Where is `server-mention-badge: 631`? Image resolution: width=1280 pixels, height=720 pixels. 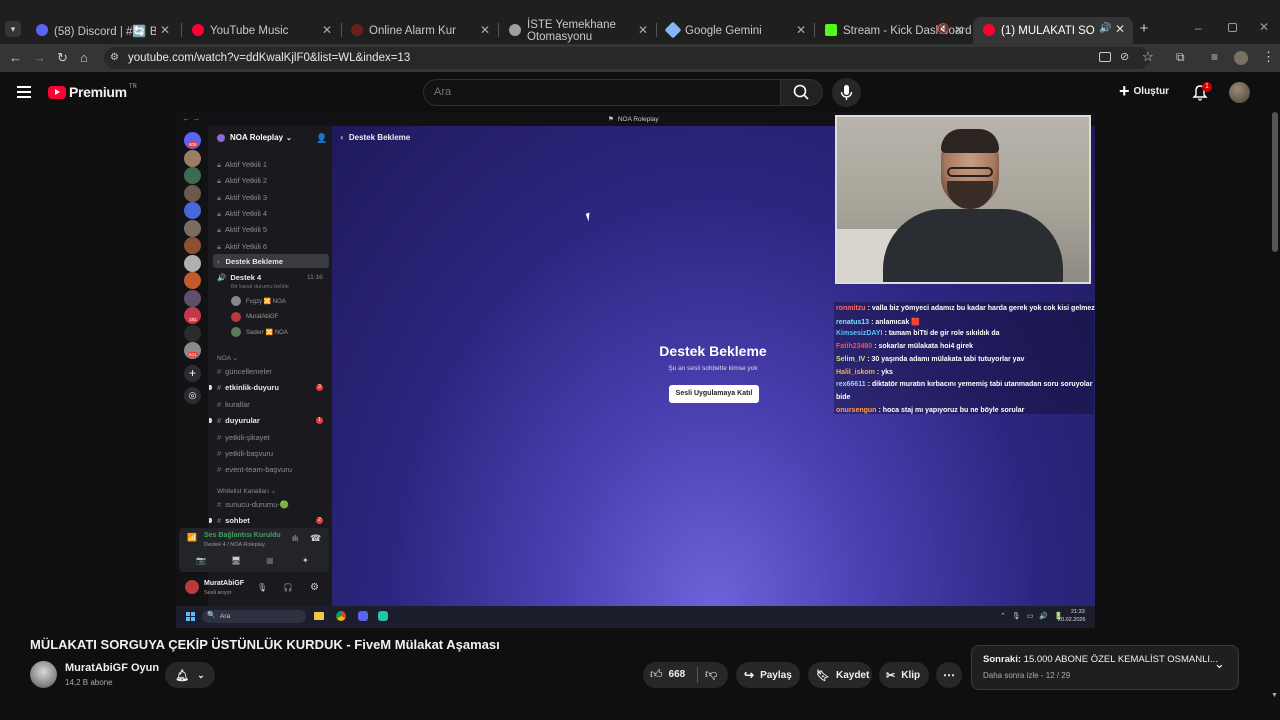
server-mention-badge: 631 is located at coordinates (193, 354).